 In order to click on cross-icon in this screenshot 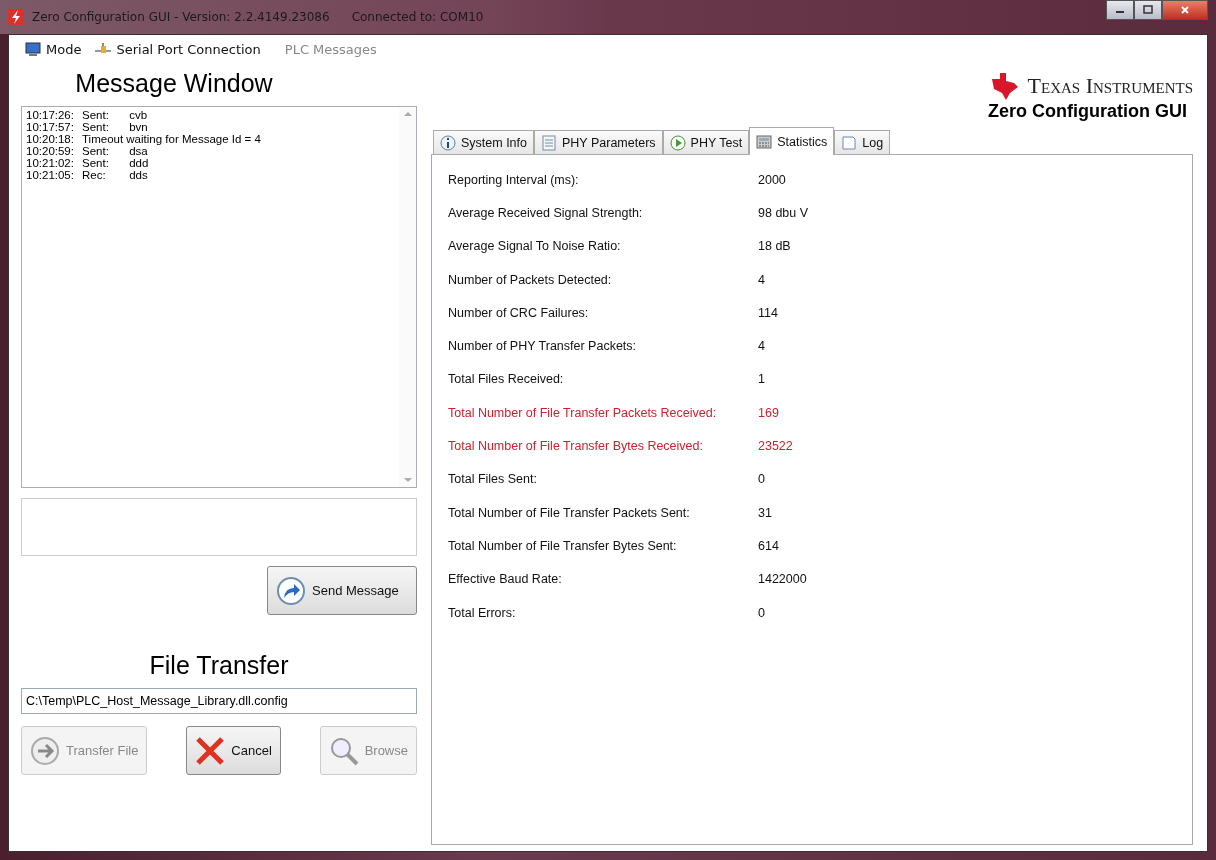, I will do `click(210, 750)`.